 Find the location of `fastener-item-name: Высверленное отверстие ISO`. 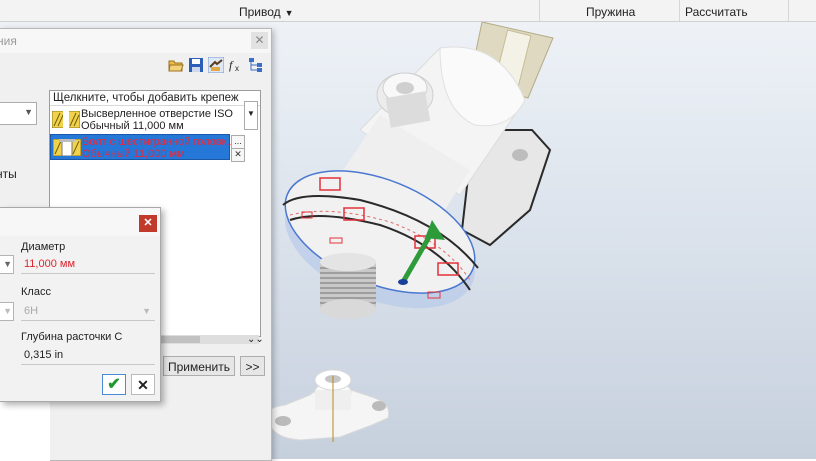

fastener-item-name: Высверленное отверстие ISO is located at coordinates (157, 114).